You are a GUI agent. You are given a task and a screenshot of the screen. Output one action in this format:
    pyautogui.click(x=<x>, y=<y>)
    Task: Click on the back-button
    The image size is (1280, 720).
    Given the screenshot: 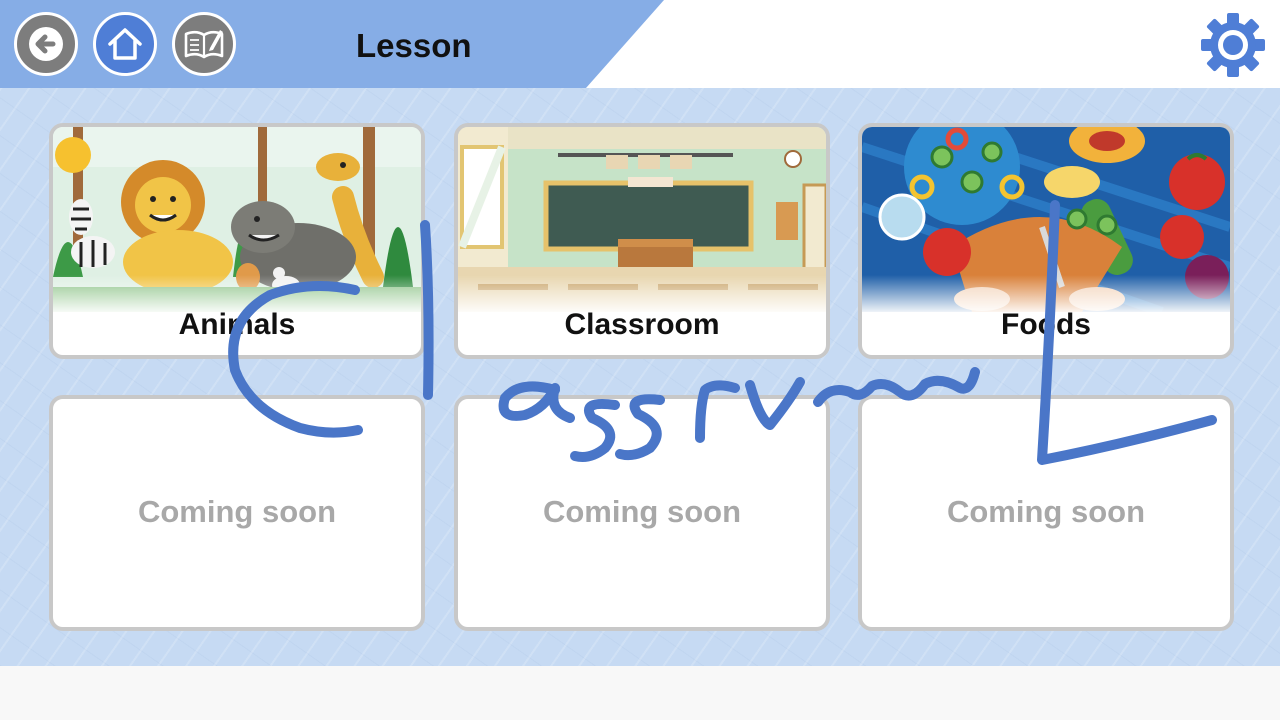 What is the action you would take?
    pyautogui.click(x=46, y=44)
    